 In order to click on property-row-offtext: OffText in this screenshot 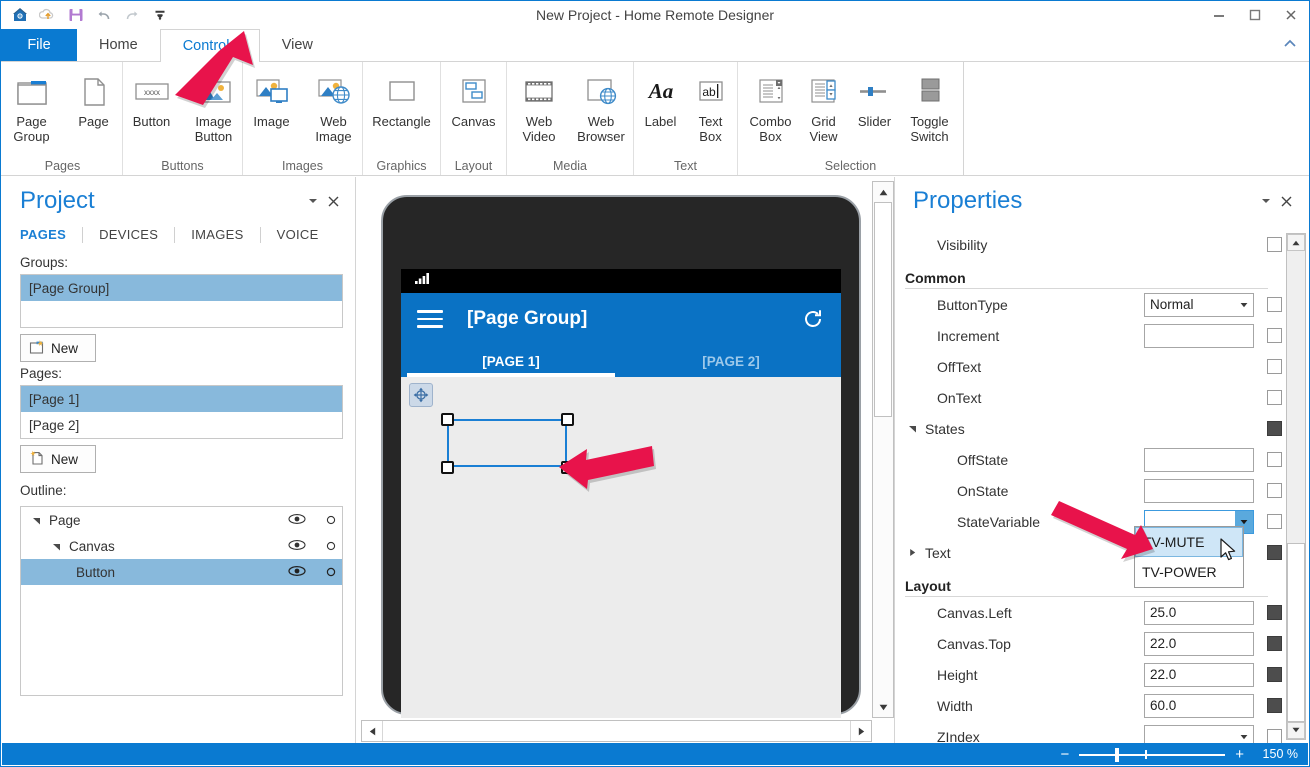, I will do `click(1088, 366)`.